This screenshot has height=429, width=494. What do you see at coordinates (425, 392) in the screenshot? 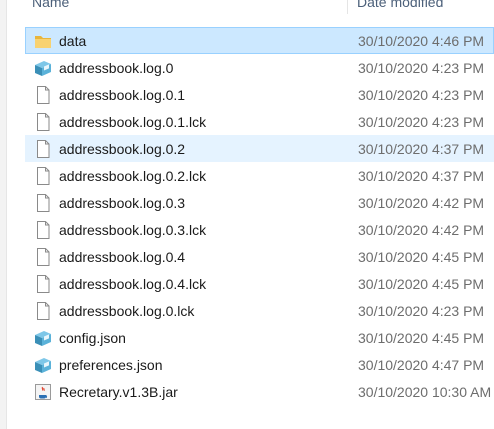
I see `file-date-modified: 30/10/2020 10:30 AM` at bounding box center [425, 392].